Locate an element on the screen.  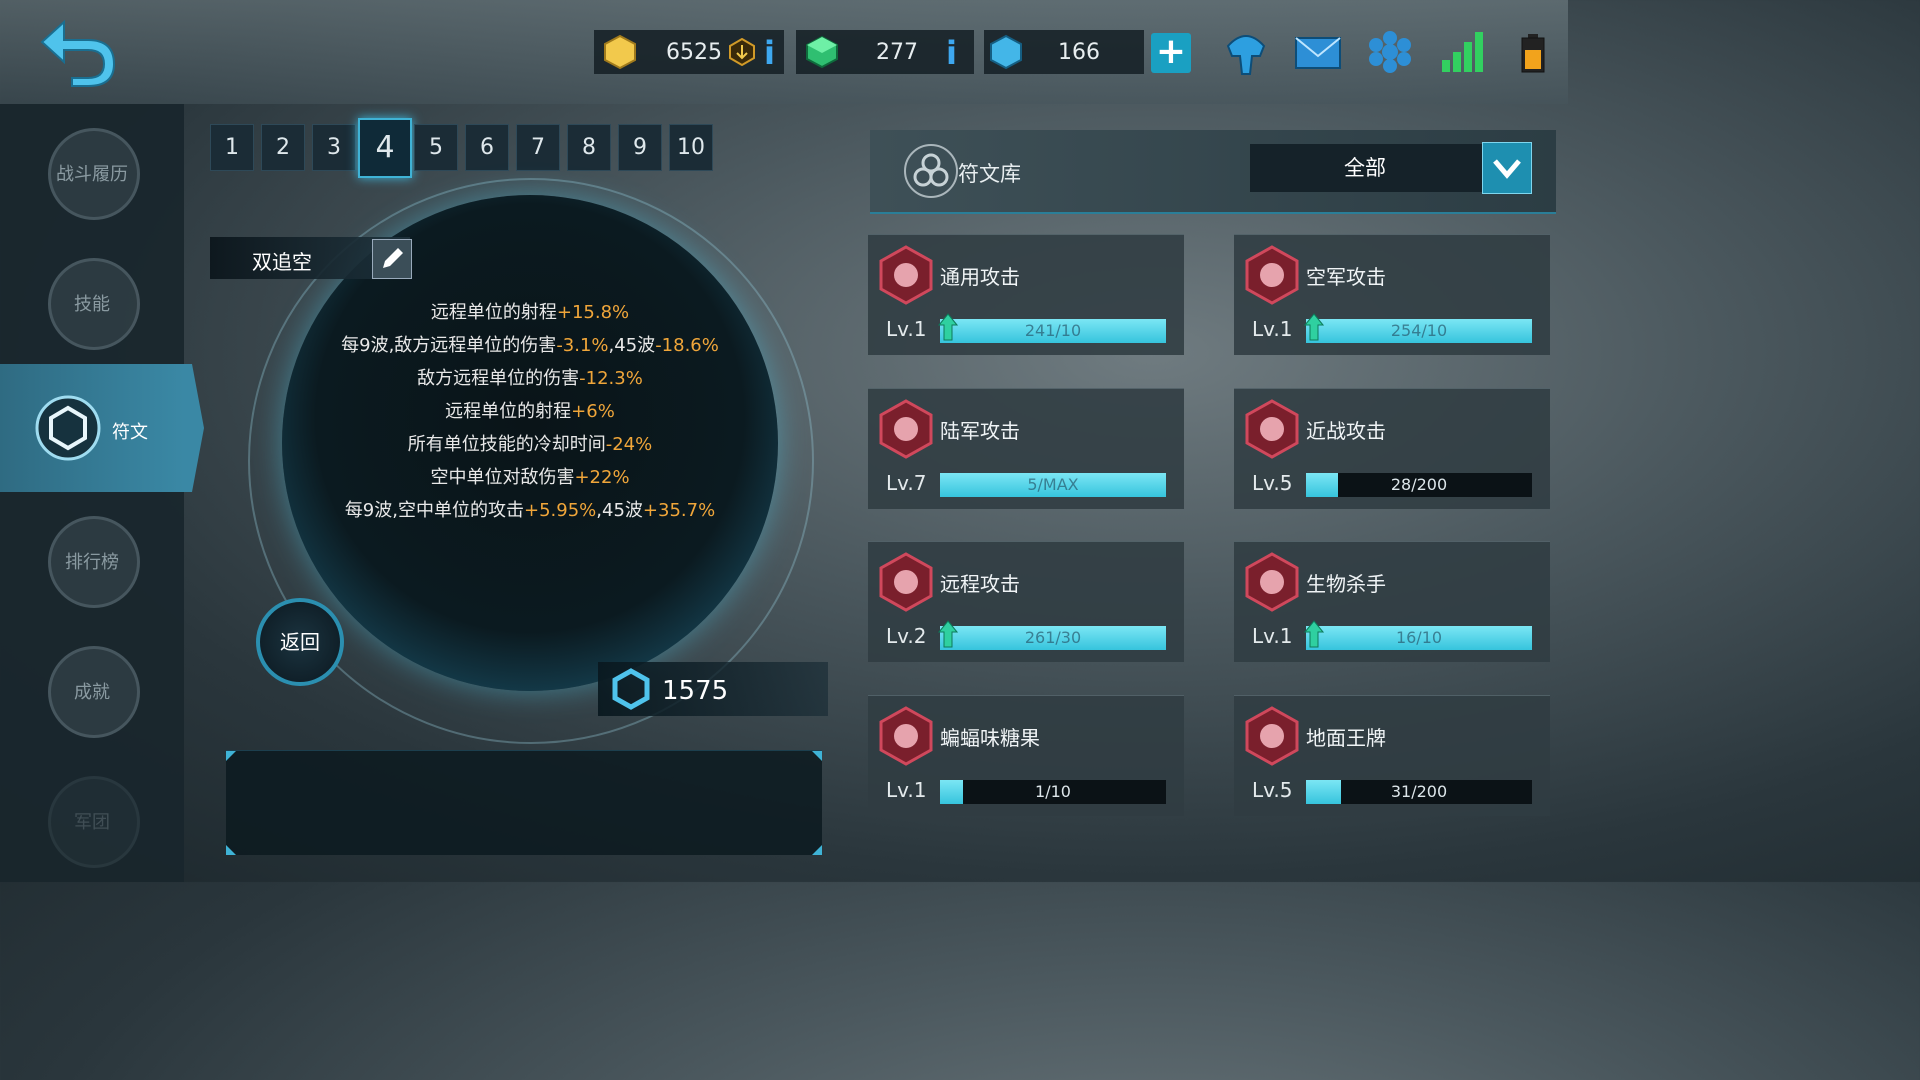
stat-line: 每9波,敌方远程单位的伤害-3.1%,45波-18.6% is located at coordinates (530, 345).